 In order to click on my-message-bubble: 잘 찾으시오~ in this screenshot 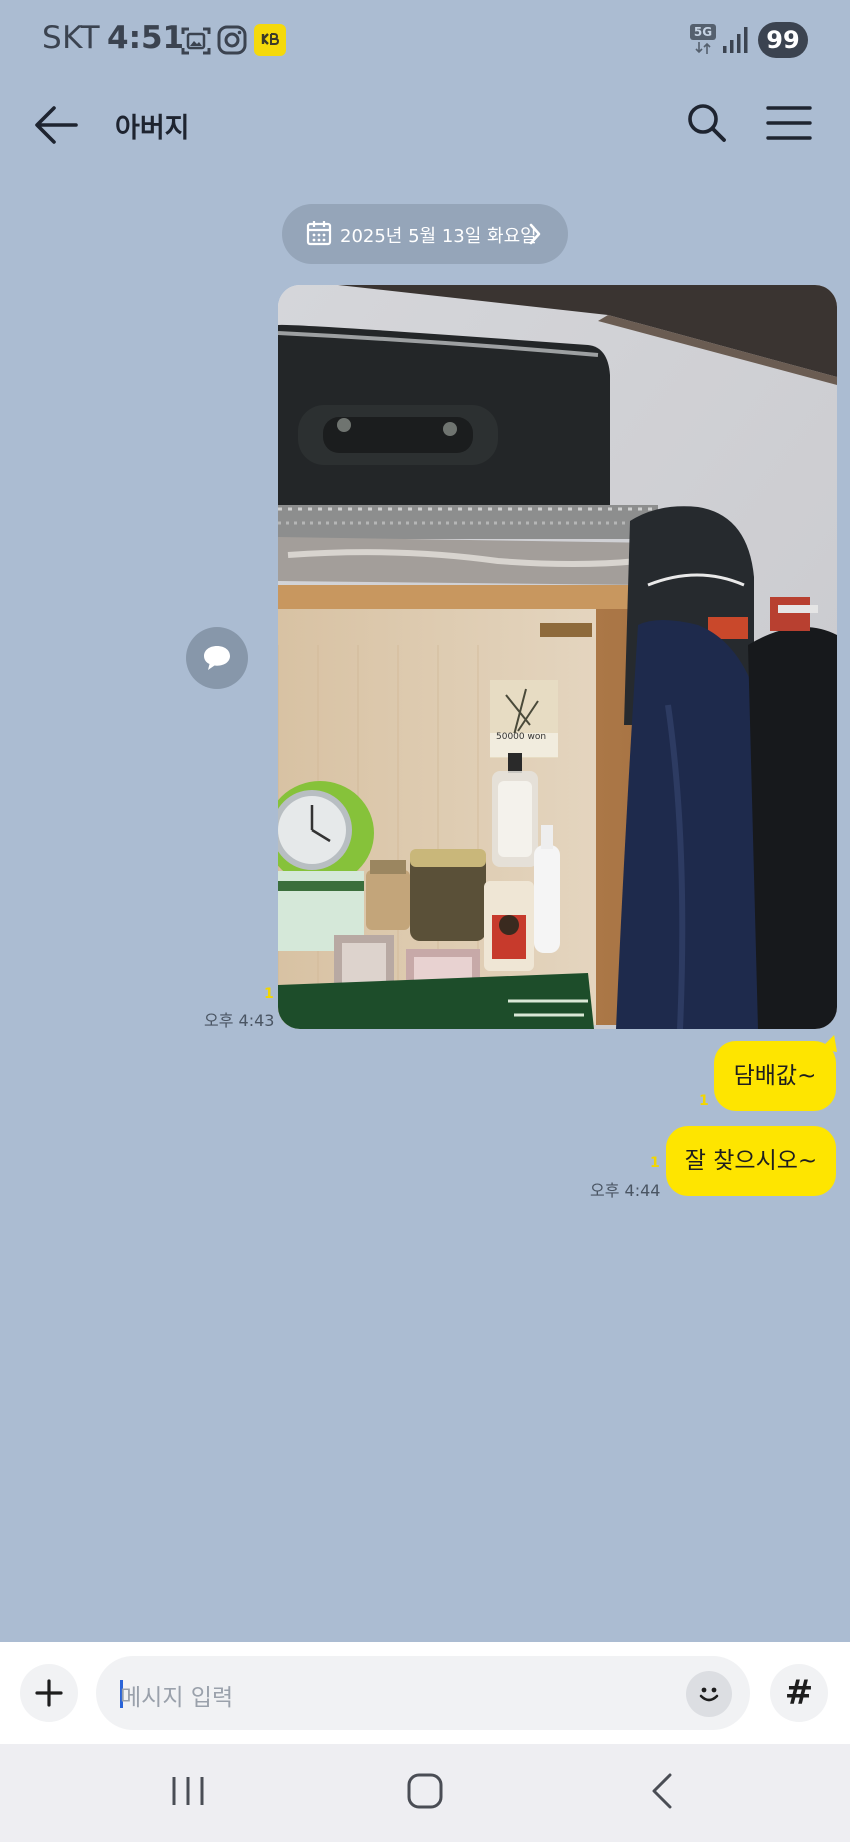, I will do `click(751, 1161)`.